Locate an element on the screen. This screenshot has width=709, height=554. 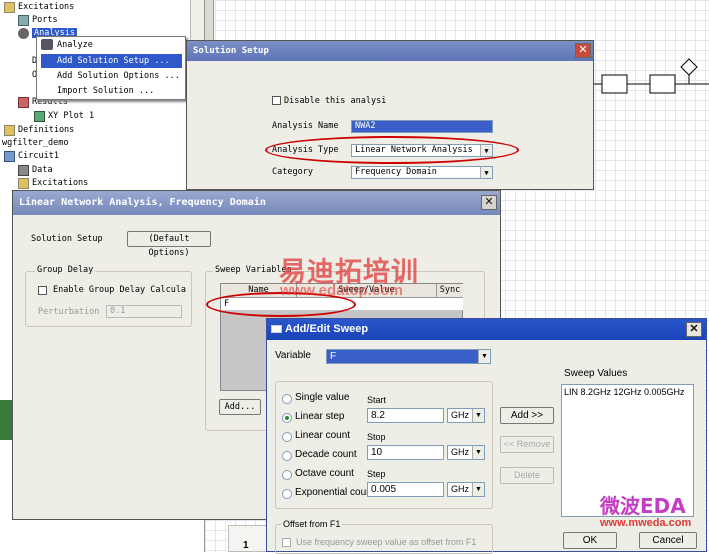
single-value-label: Single value is located at coordinates (322, 397).